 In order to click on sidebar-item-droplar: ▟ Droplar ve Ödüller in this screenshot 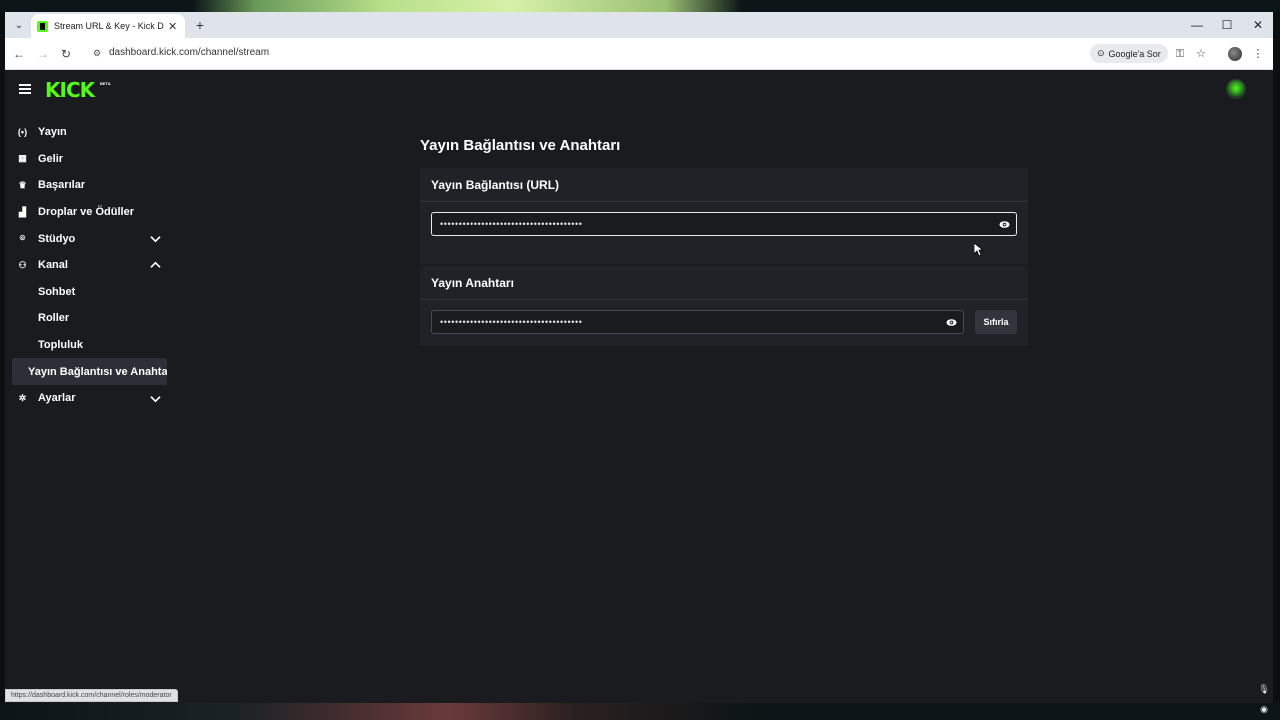, I will do `click(90, 212)`.